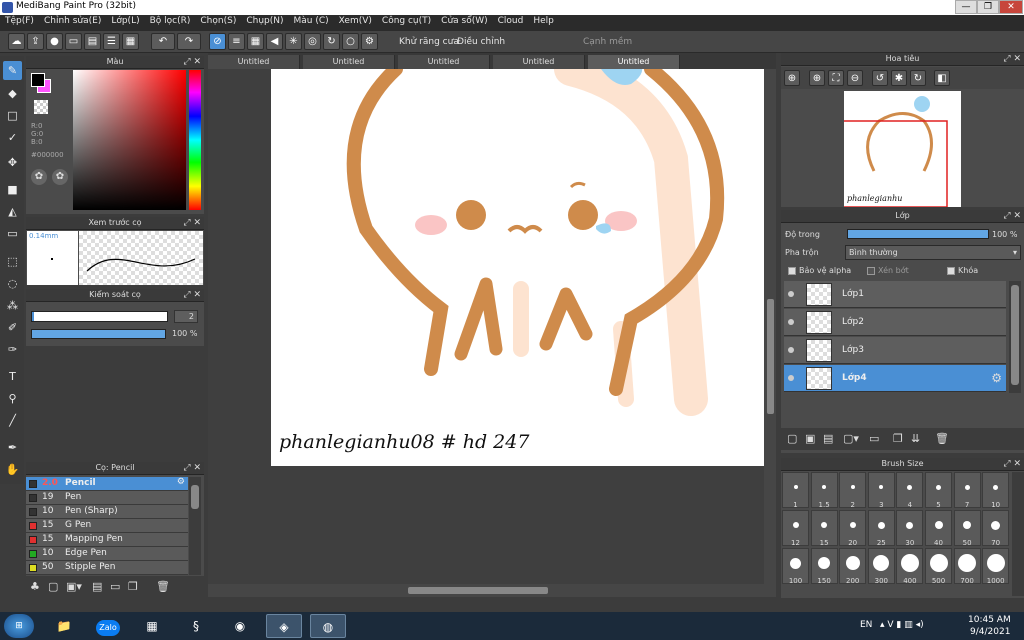 This screenshot has height=640, width=1024. I want to click on trash-icon: 🗑, so click(942, 438).